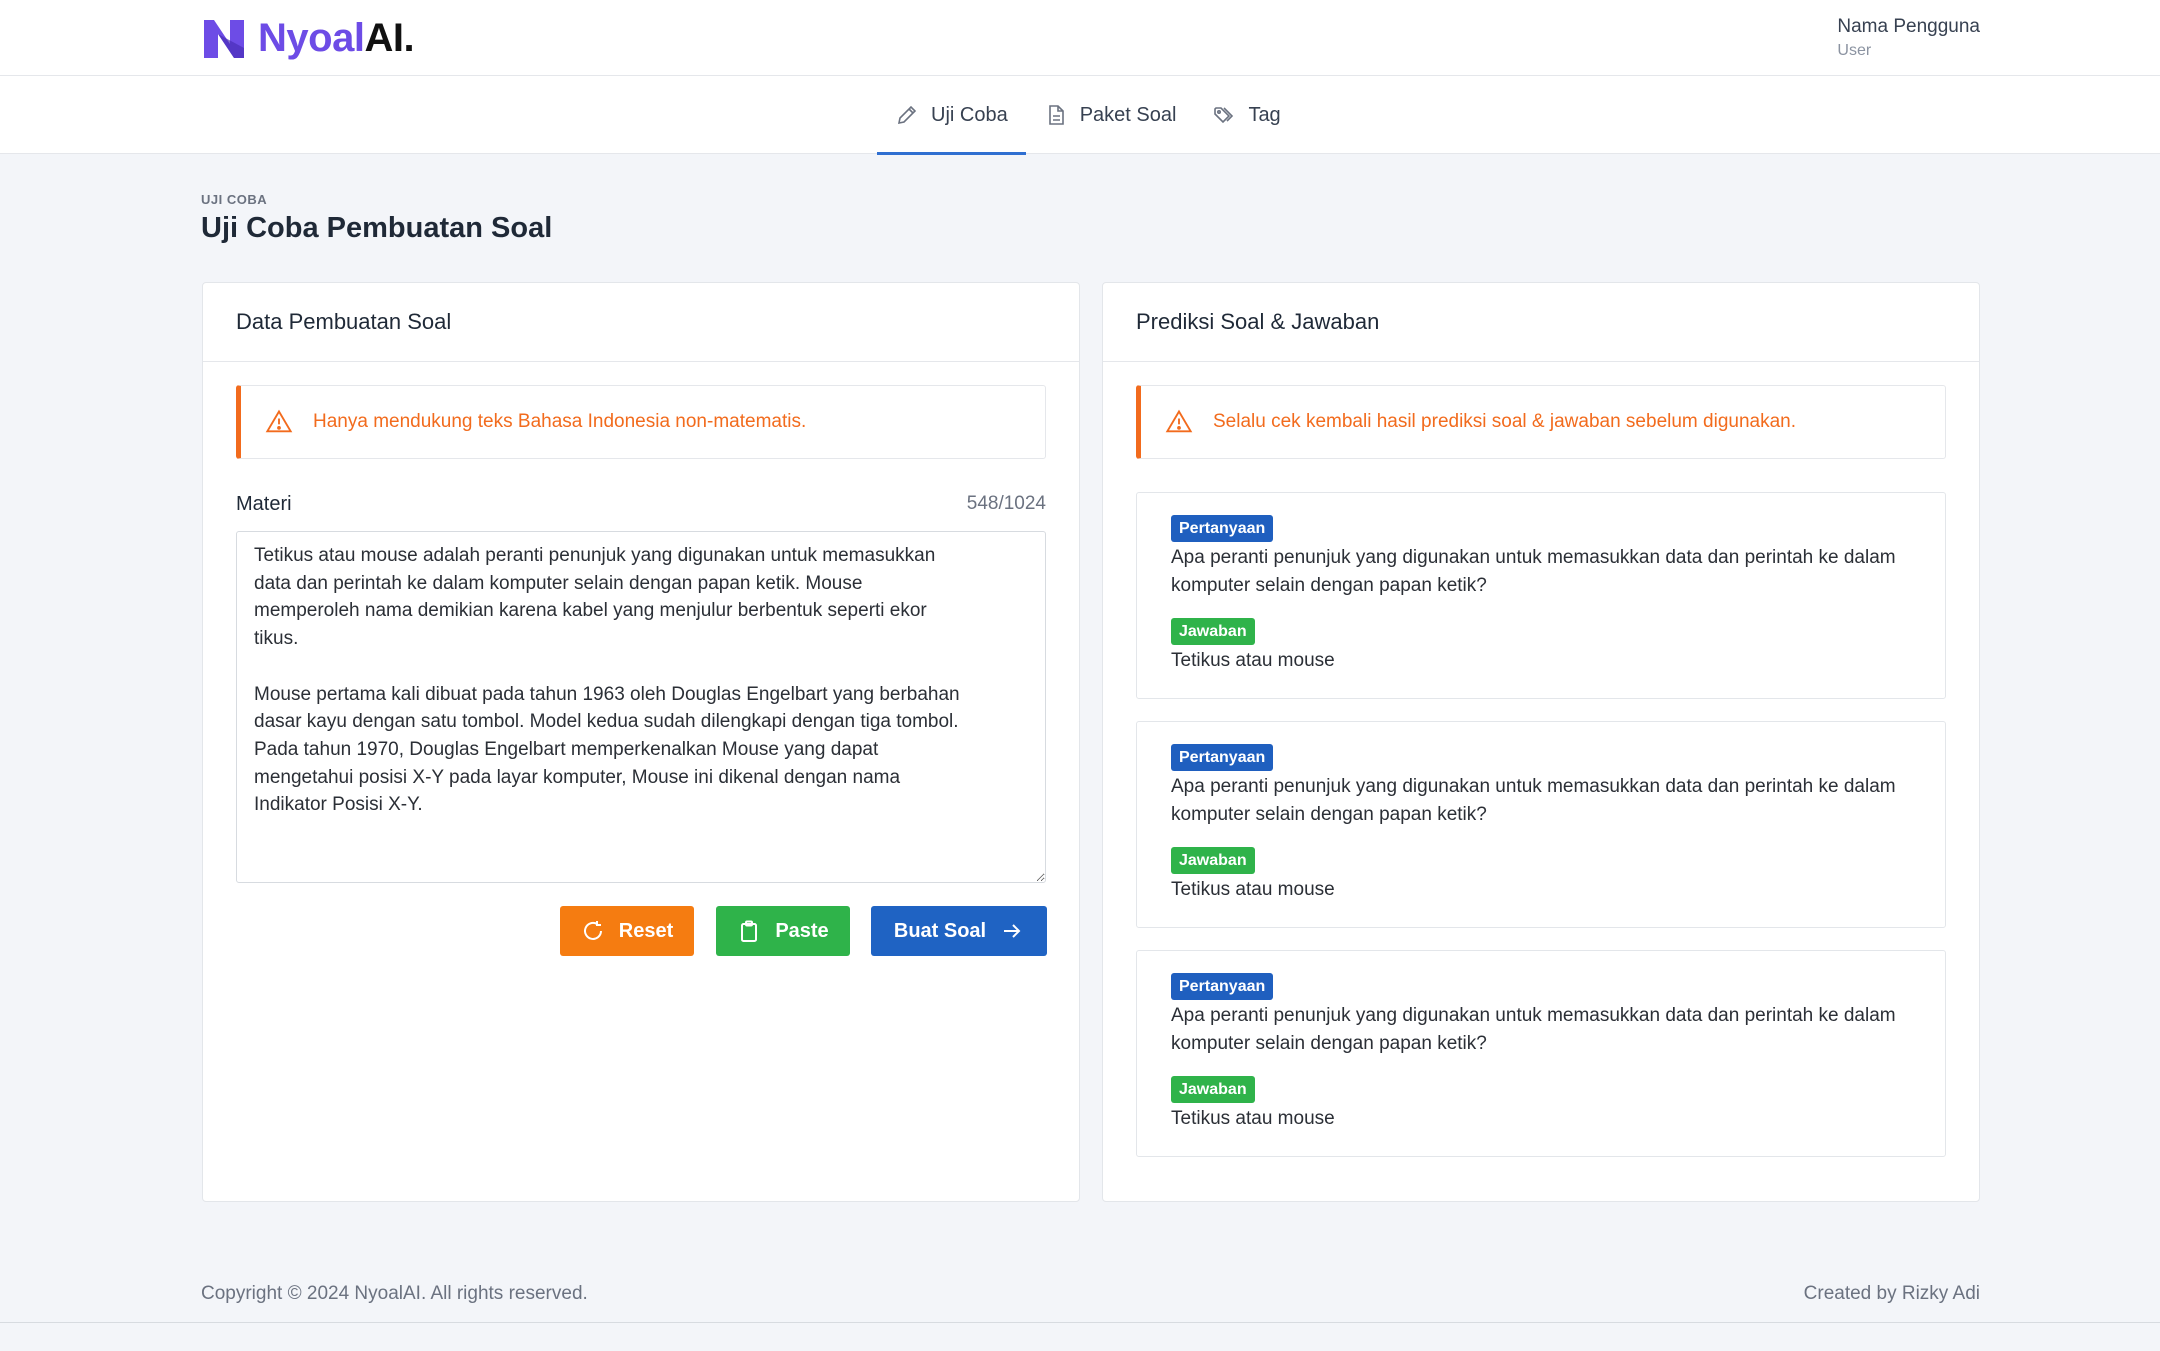  Describe the element at coordinates (1541, 322) in the screenshot. I see `card-title: Prediksi Soal & Jawaban` at that location.